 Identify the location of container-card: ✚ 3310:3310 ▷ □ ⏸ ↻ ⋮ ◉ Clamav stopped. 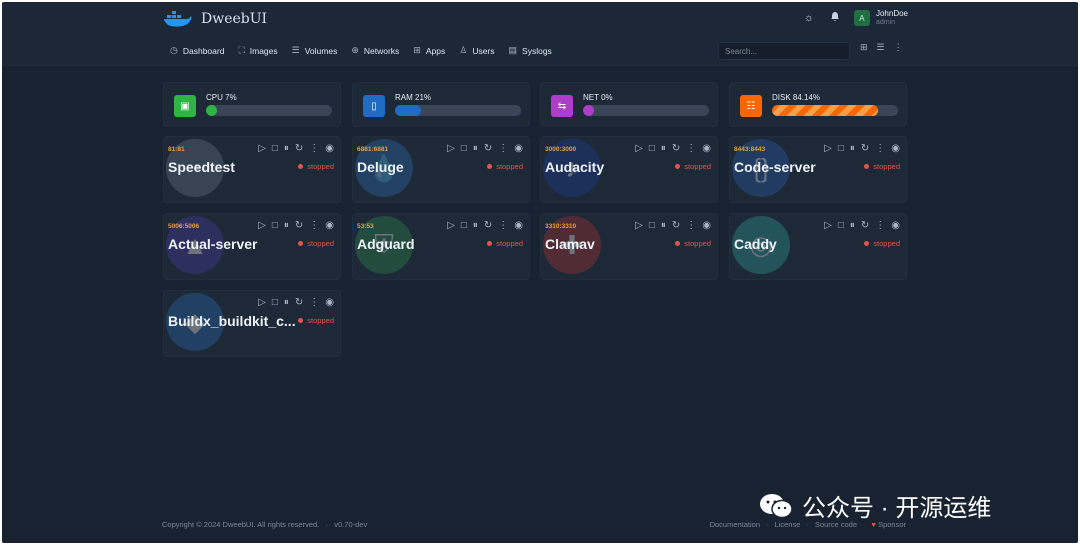
(629, 246).